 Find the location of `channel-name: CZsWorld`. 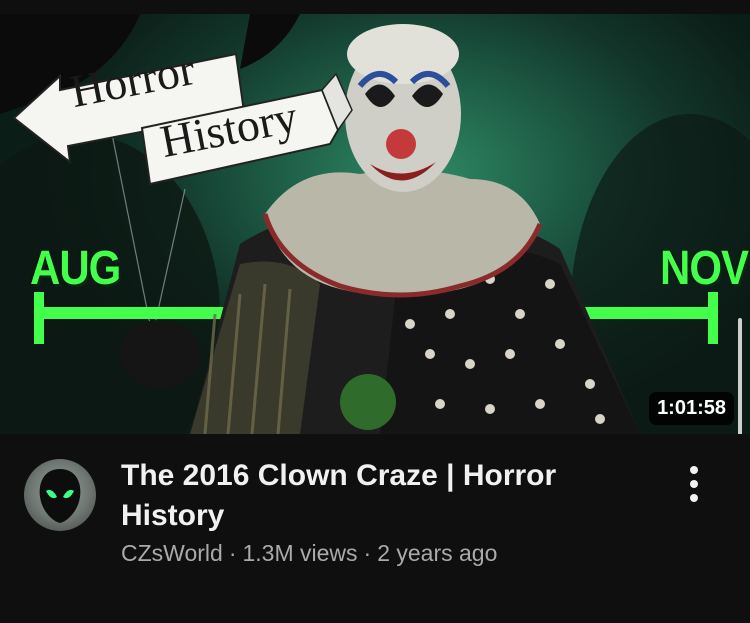

channel-name: CZsWorld is located at coordinates (172, 553).